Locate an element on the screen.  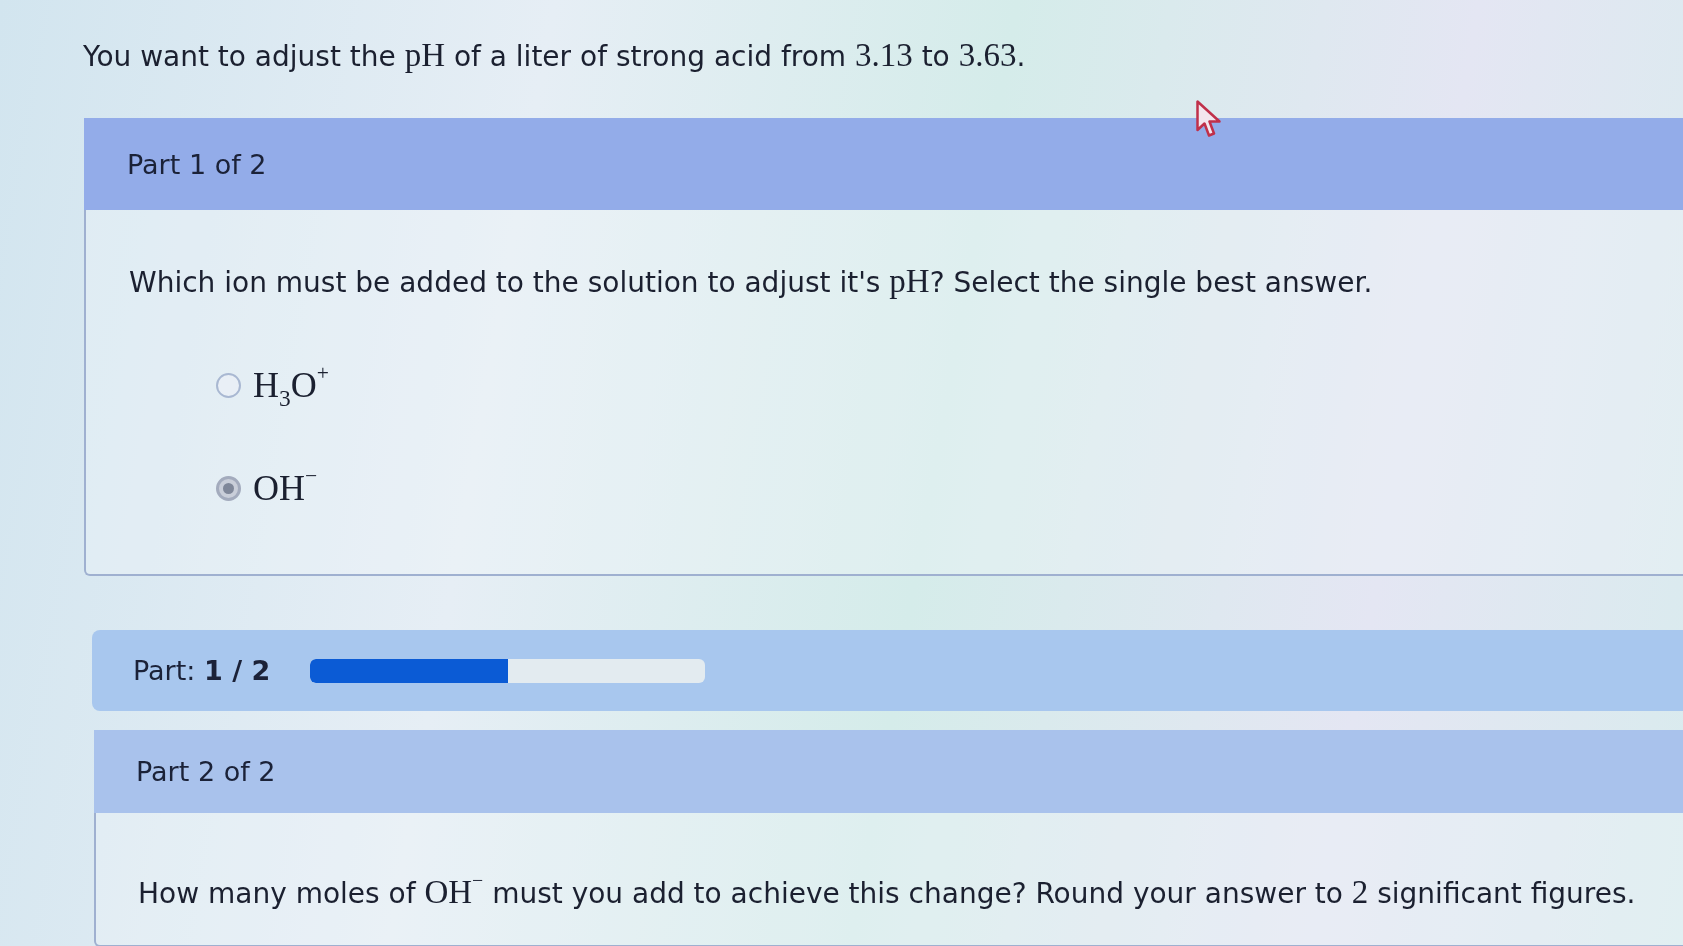
cursor-icon is located at coordinates (1209, 119).